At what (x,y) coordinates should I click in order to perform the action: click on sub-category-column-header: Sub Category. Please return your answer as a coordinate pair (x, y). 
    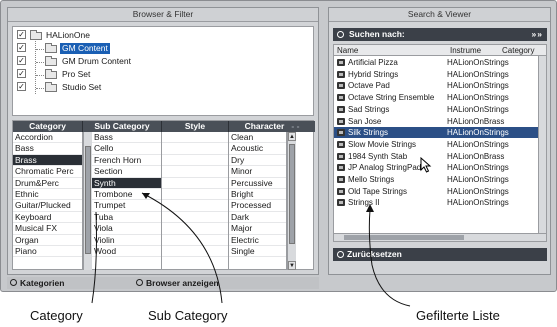
    Looking at the image, I should click on (122, 126).